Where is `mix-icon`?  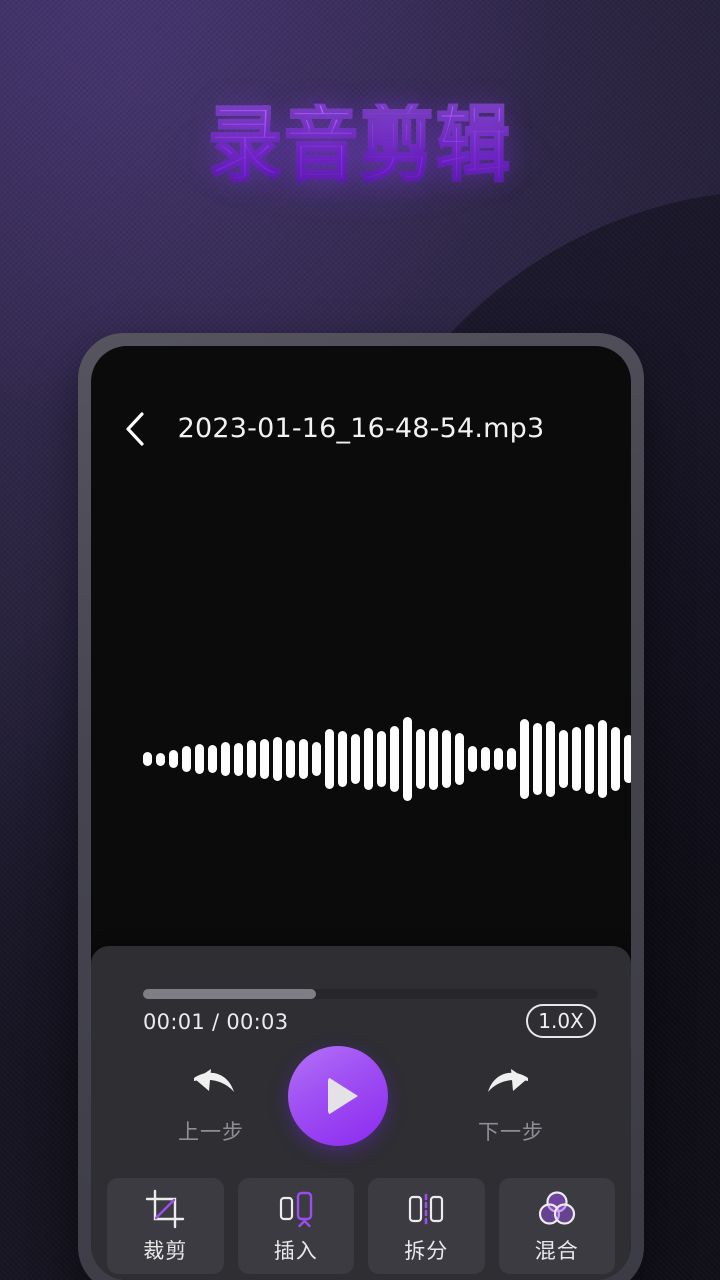 mix-icon is located at coordinates (557, 1209).